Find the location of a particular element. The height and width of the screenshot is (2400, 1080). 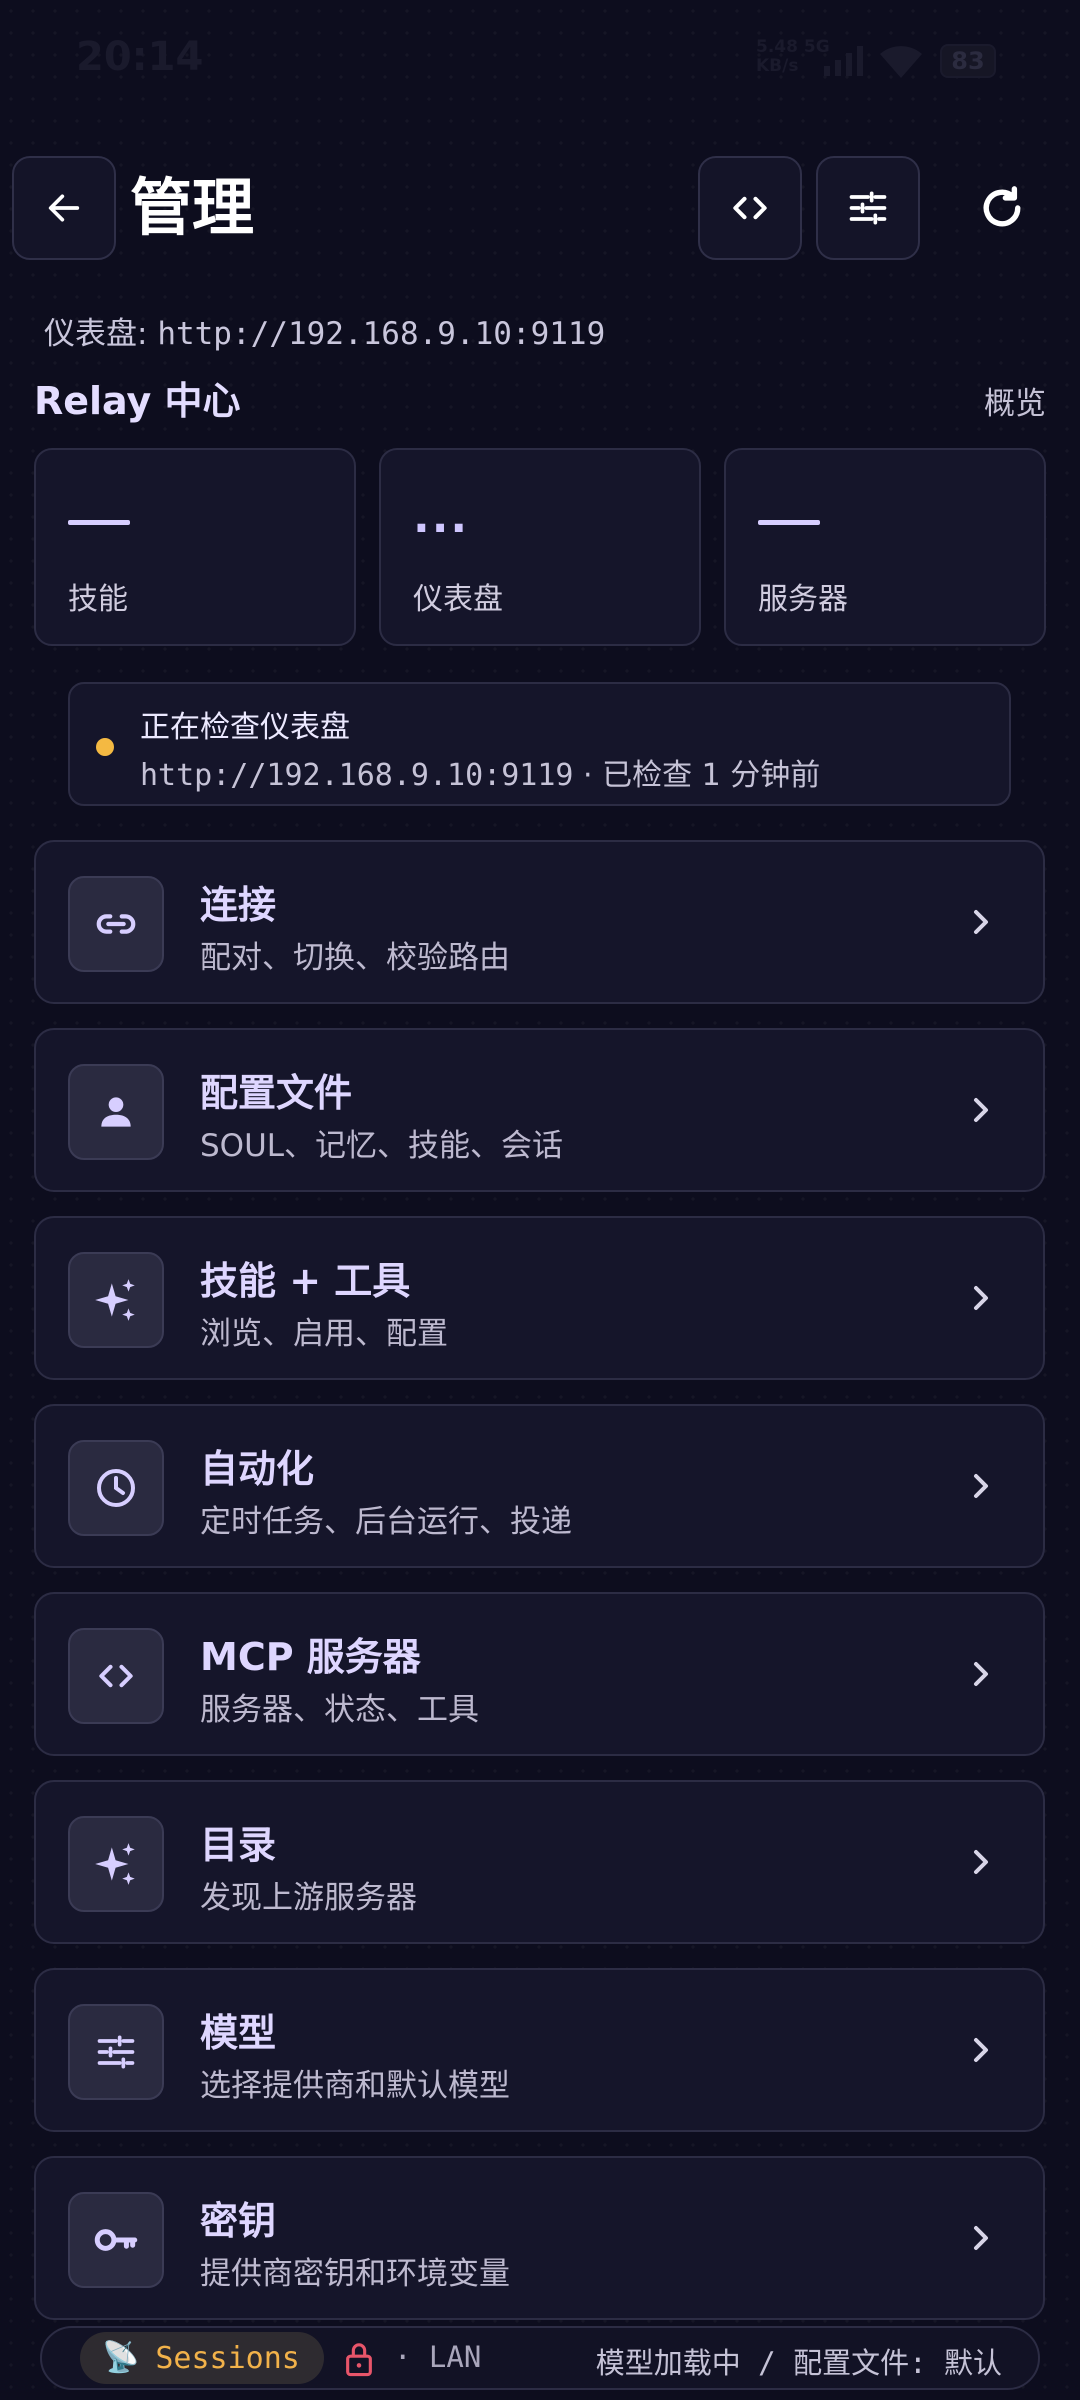

menu-subtitle: 服务器、状态、工具 is located at coordinates (339, 1710).